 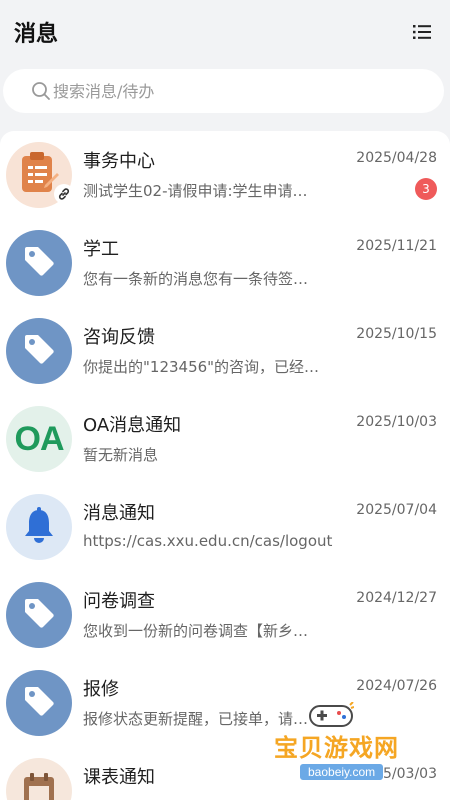 What do you see at coordinates (119, 777) in the screenshot?
I see `message-title: 课表通知` at bounding box center [119, 777].